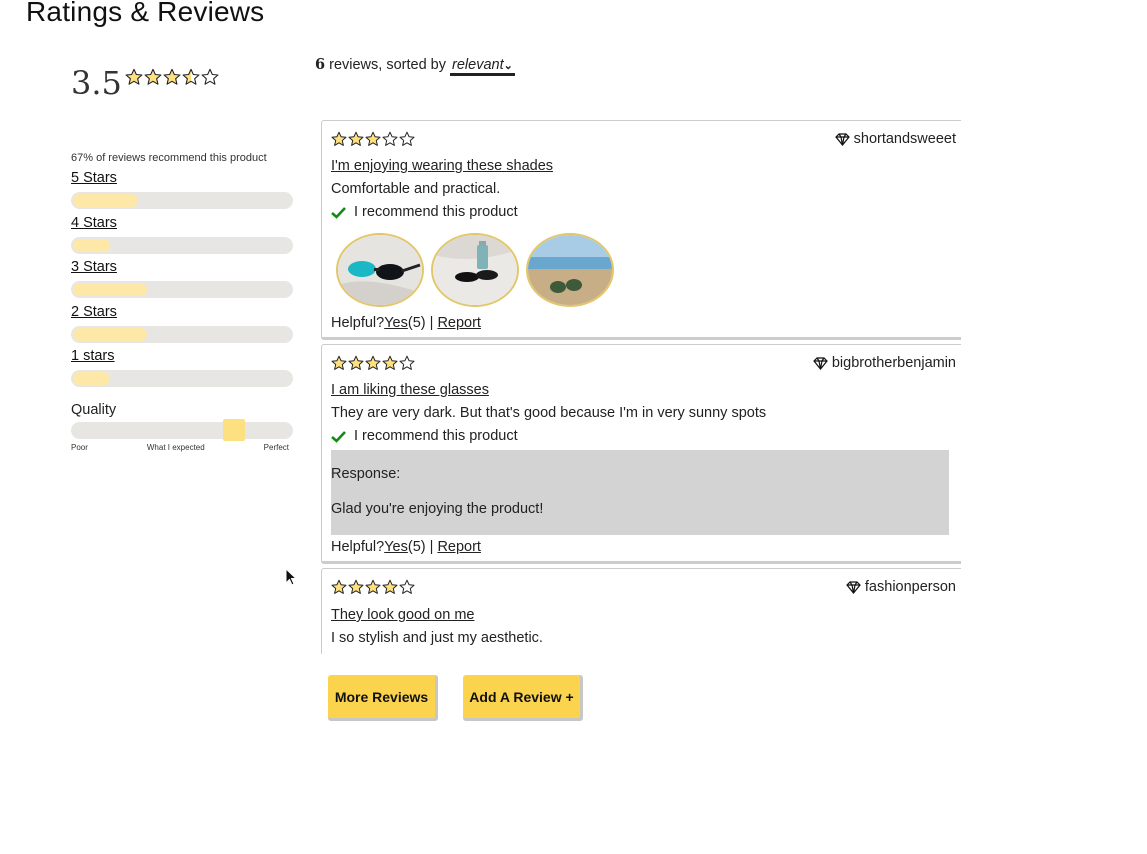  I want to click on review-title: I'm enjoying wearing these shades, so click(442, 166).